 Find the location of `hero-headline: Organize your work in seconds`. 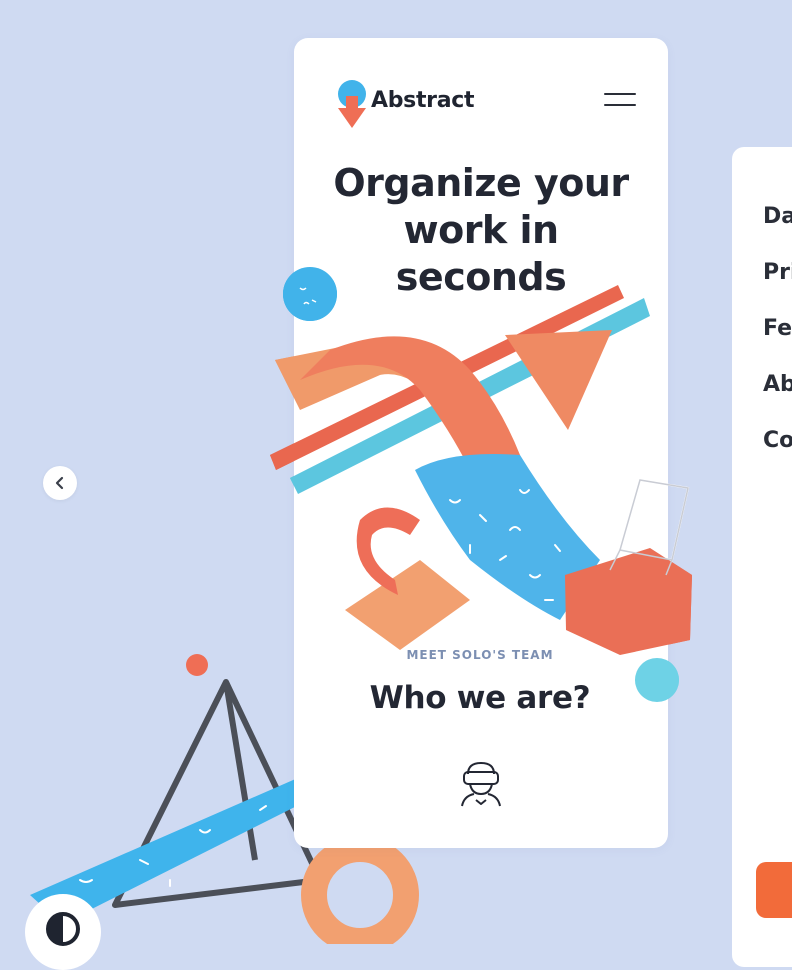

hero-headline: Organize your work in seconds is located at coordinates (481, 230).